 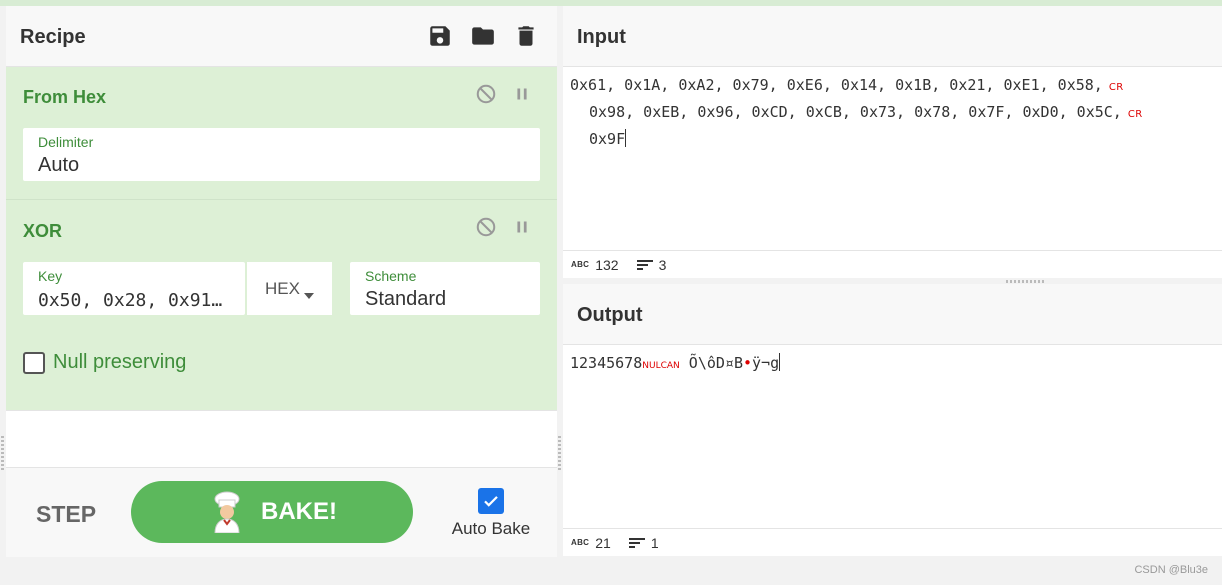 What do you see at coordinates (299, 511) in the screenshot?
I see `bake-label: BAKE!` at bounding box center [299, 511].